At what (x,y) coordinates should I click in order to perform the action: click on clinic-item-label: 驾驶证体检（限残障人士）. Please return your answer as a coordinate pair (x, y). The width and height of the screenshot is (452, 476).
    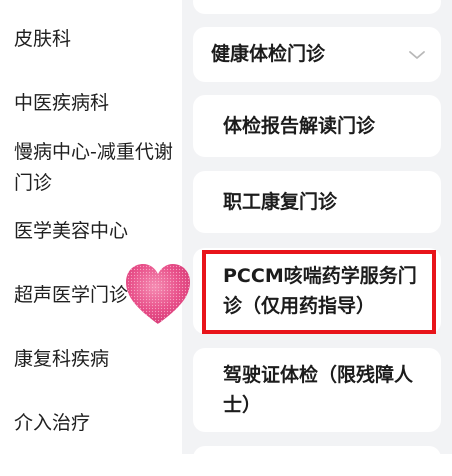
    Looking at the image, I should click on (318, 390).